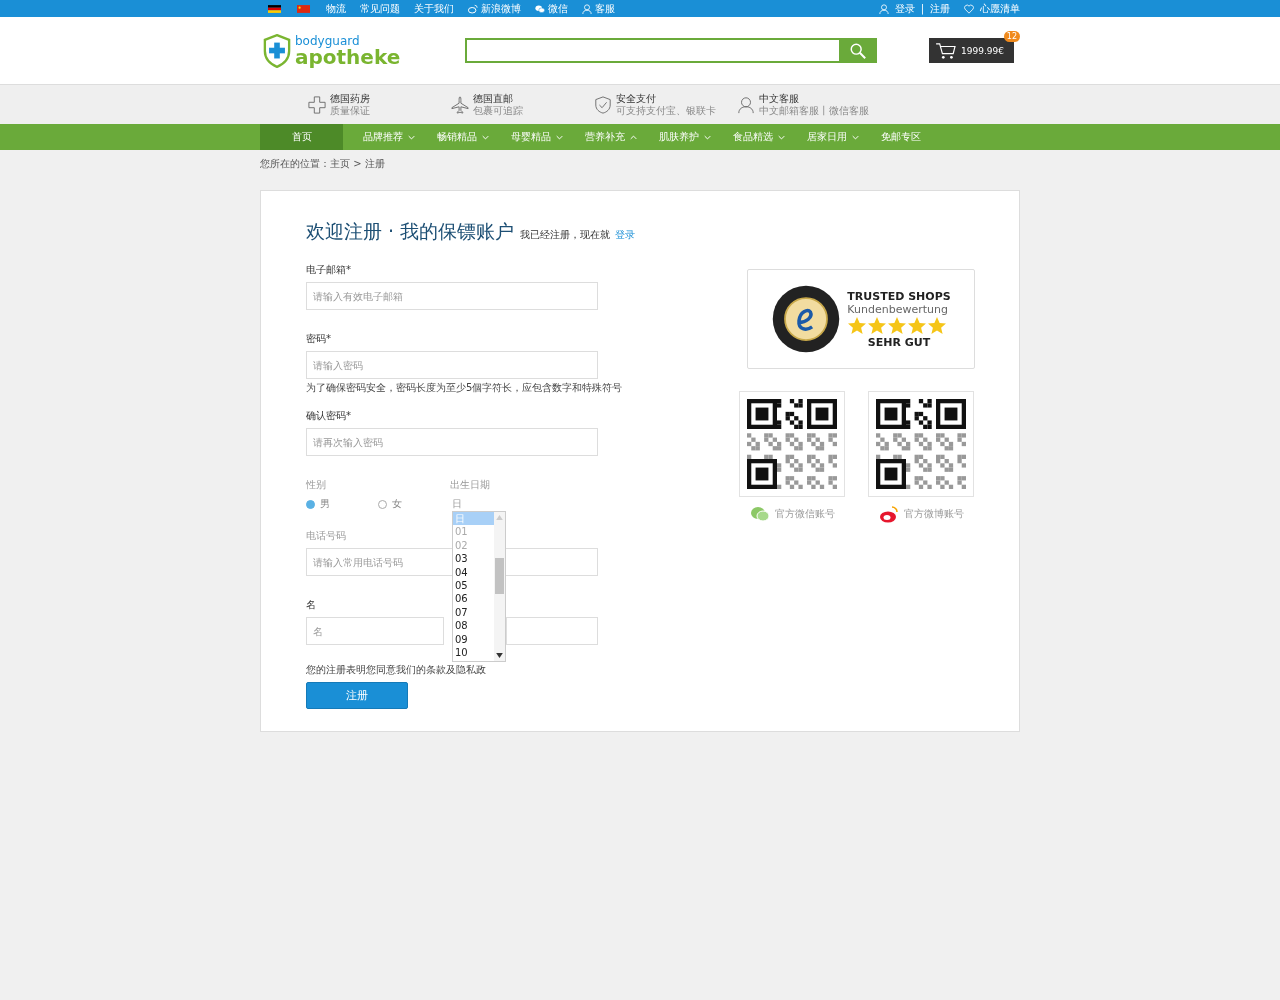  What do you see at coordinates (899, 342) in the screenshot?
I see `trust-verdict: SEHR GUT` at bounding box center [899, 342].